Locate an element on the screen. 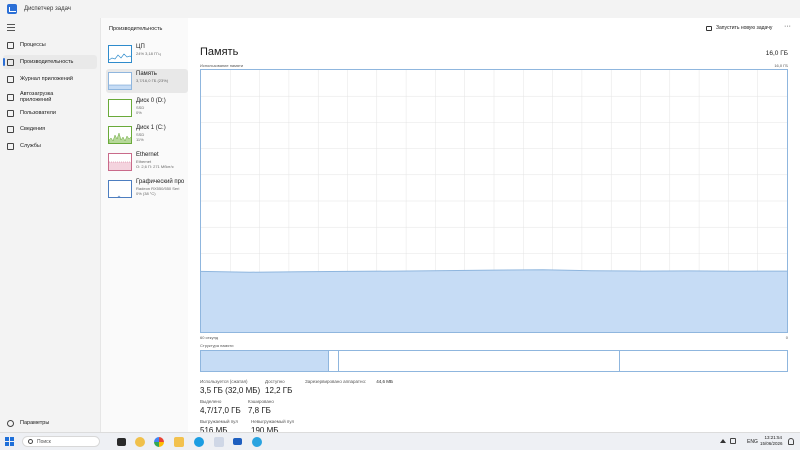  perf-item-ethernet: Ethernet Ethernet О: 2,6 П: 271 Мбит/с is located at coordinates (147, 162).